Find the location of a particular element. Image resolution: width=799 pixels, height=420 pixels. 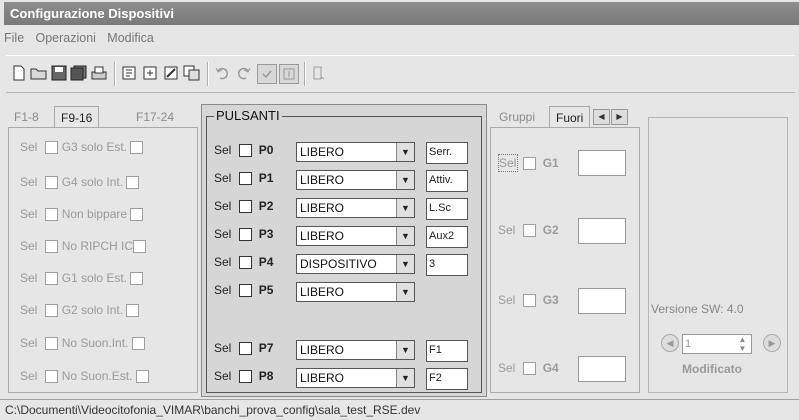

new-file-icon is located at coordinates (19, 73).